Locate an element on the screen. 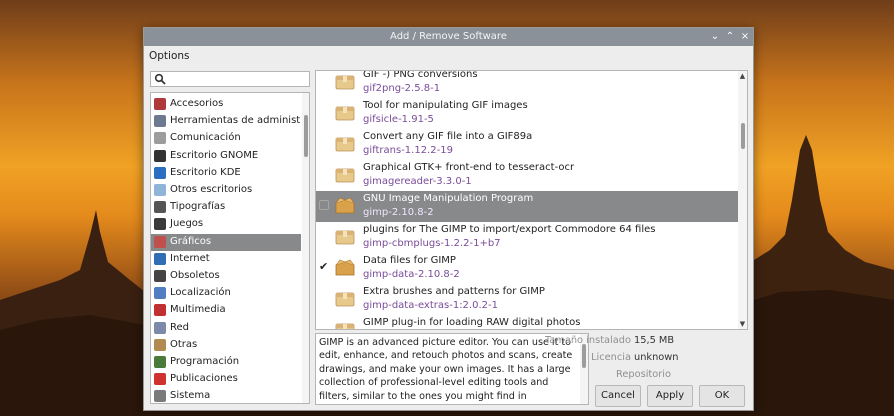  category-label: Otros escritorios is located at coordinates (211, 189).